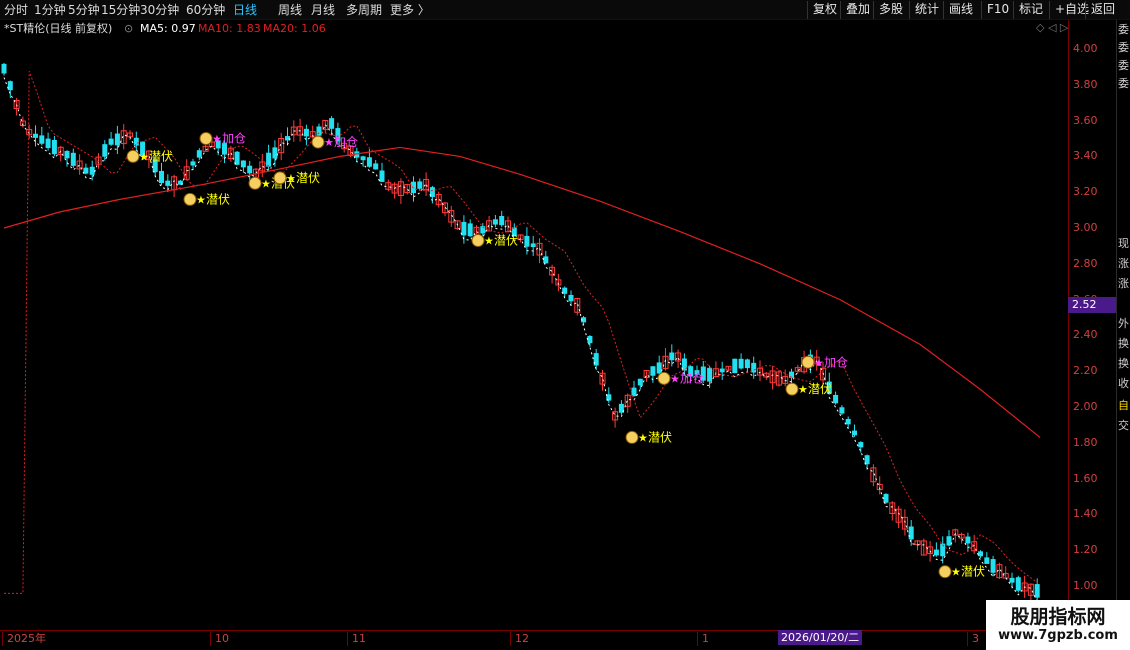 Image resolution: width=1130 pixels, height=650 pixels. Describe the element at coordinates (168, 28) in the screenshot. I see `ma5-label: MA5: 0.97` at that location.